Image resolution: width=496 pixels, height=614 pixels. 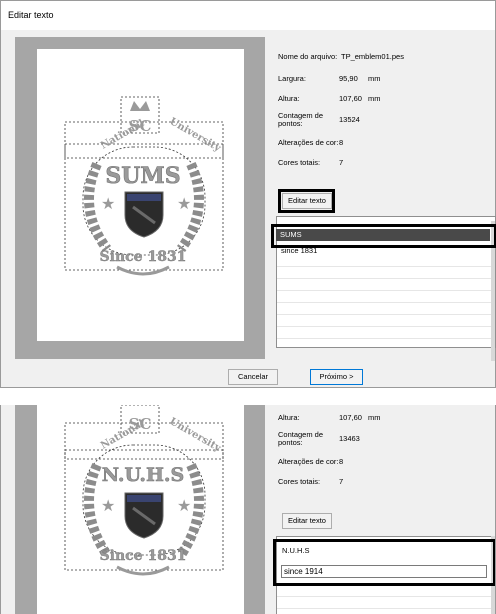 What do you see at coordinates (31, 15) in the screenshot?
I see `dialog-title: Editar texto` at bounding box center [31, 15].